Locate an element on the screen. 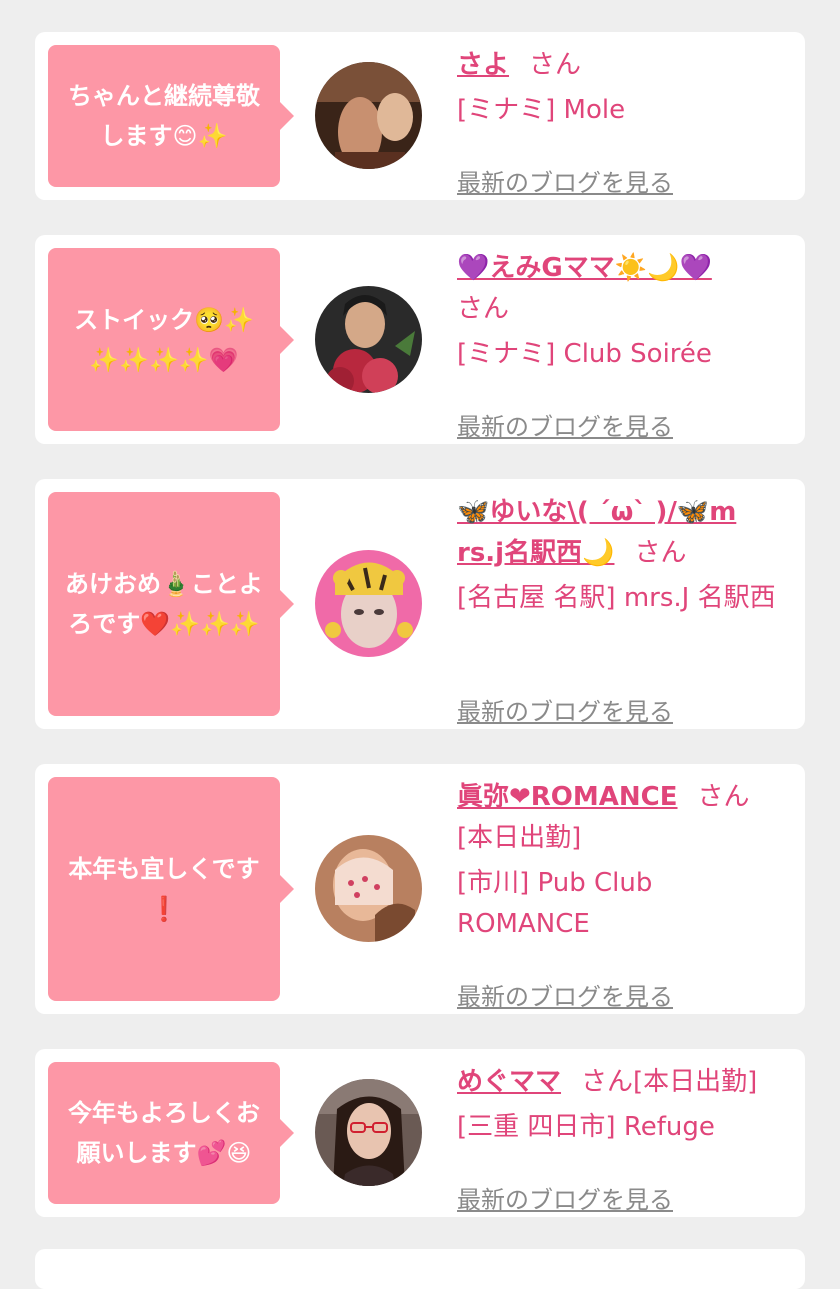 The image size is (840, 1289). message-bubble: 今年もよろしくお願いします💕😆 is located at coordinates (171, 1133).